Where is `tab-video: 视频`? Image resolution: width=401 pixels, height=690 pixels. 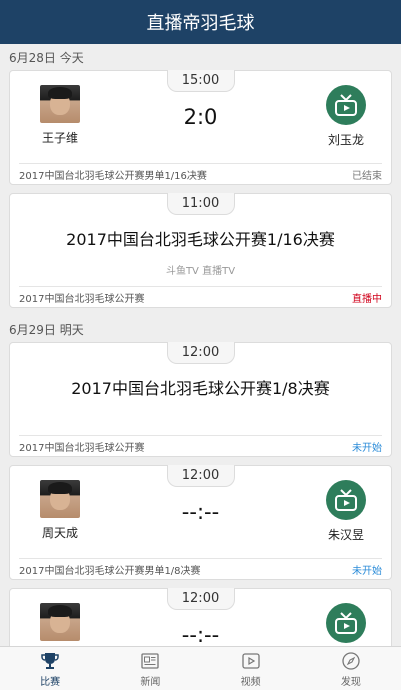 tab-video: 视频 is located at coordinates (251, 668).